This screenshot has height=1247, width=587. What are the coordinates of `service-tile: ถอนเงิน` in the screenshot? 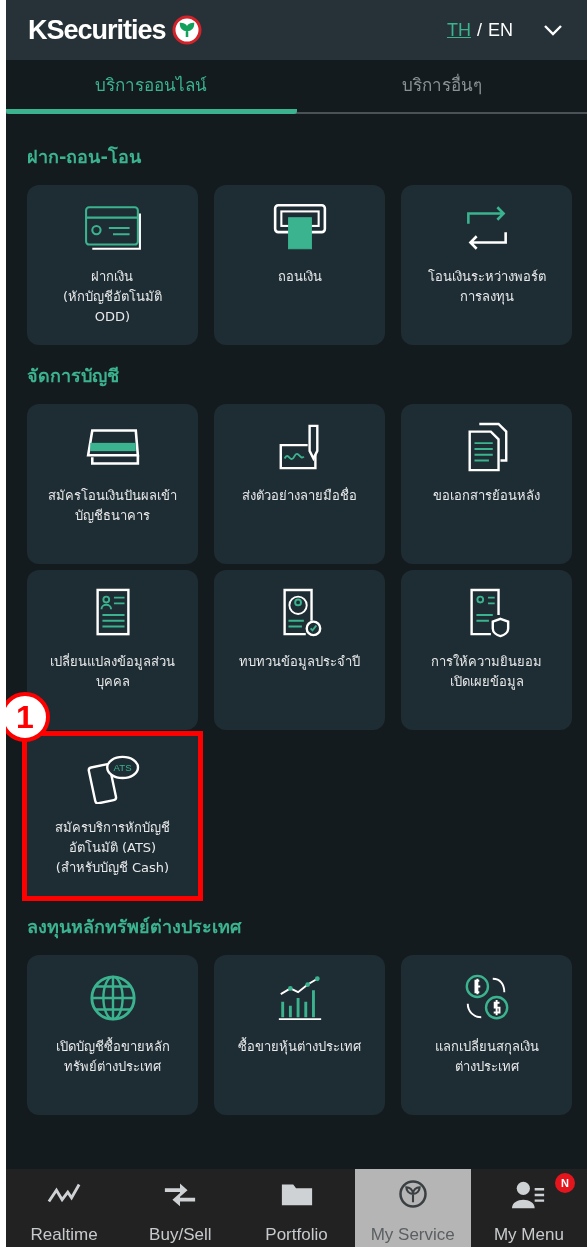 It's located at (299, 265).